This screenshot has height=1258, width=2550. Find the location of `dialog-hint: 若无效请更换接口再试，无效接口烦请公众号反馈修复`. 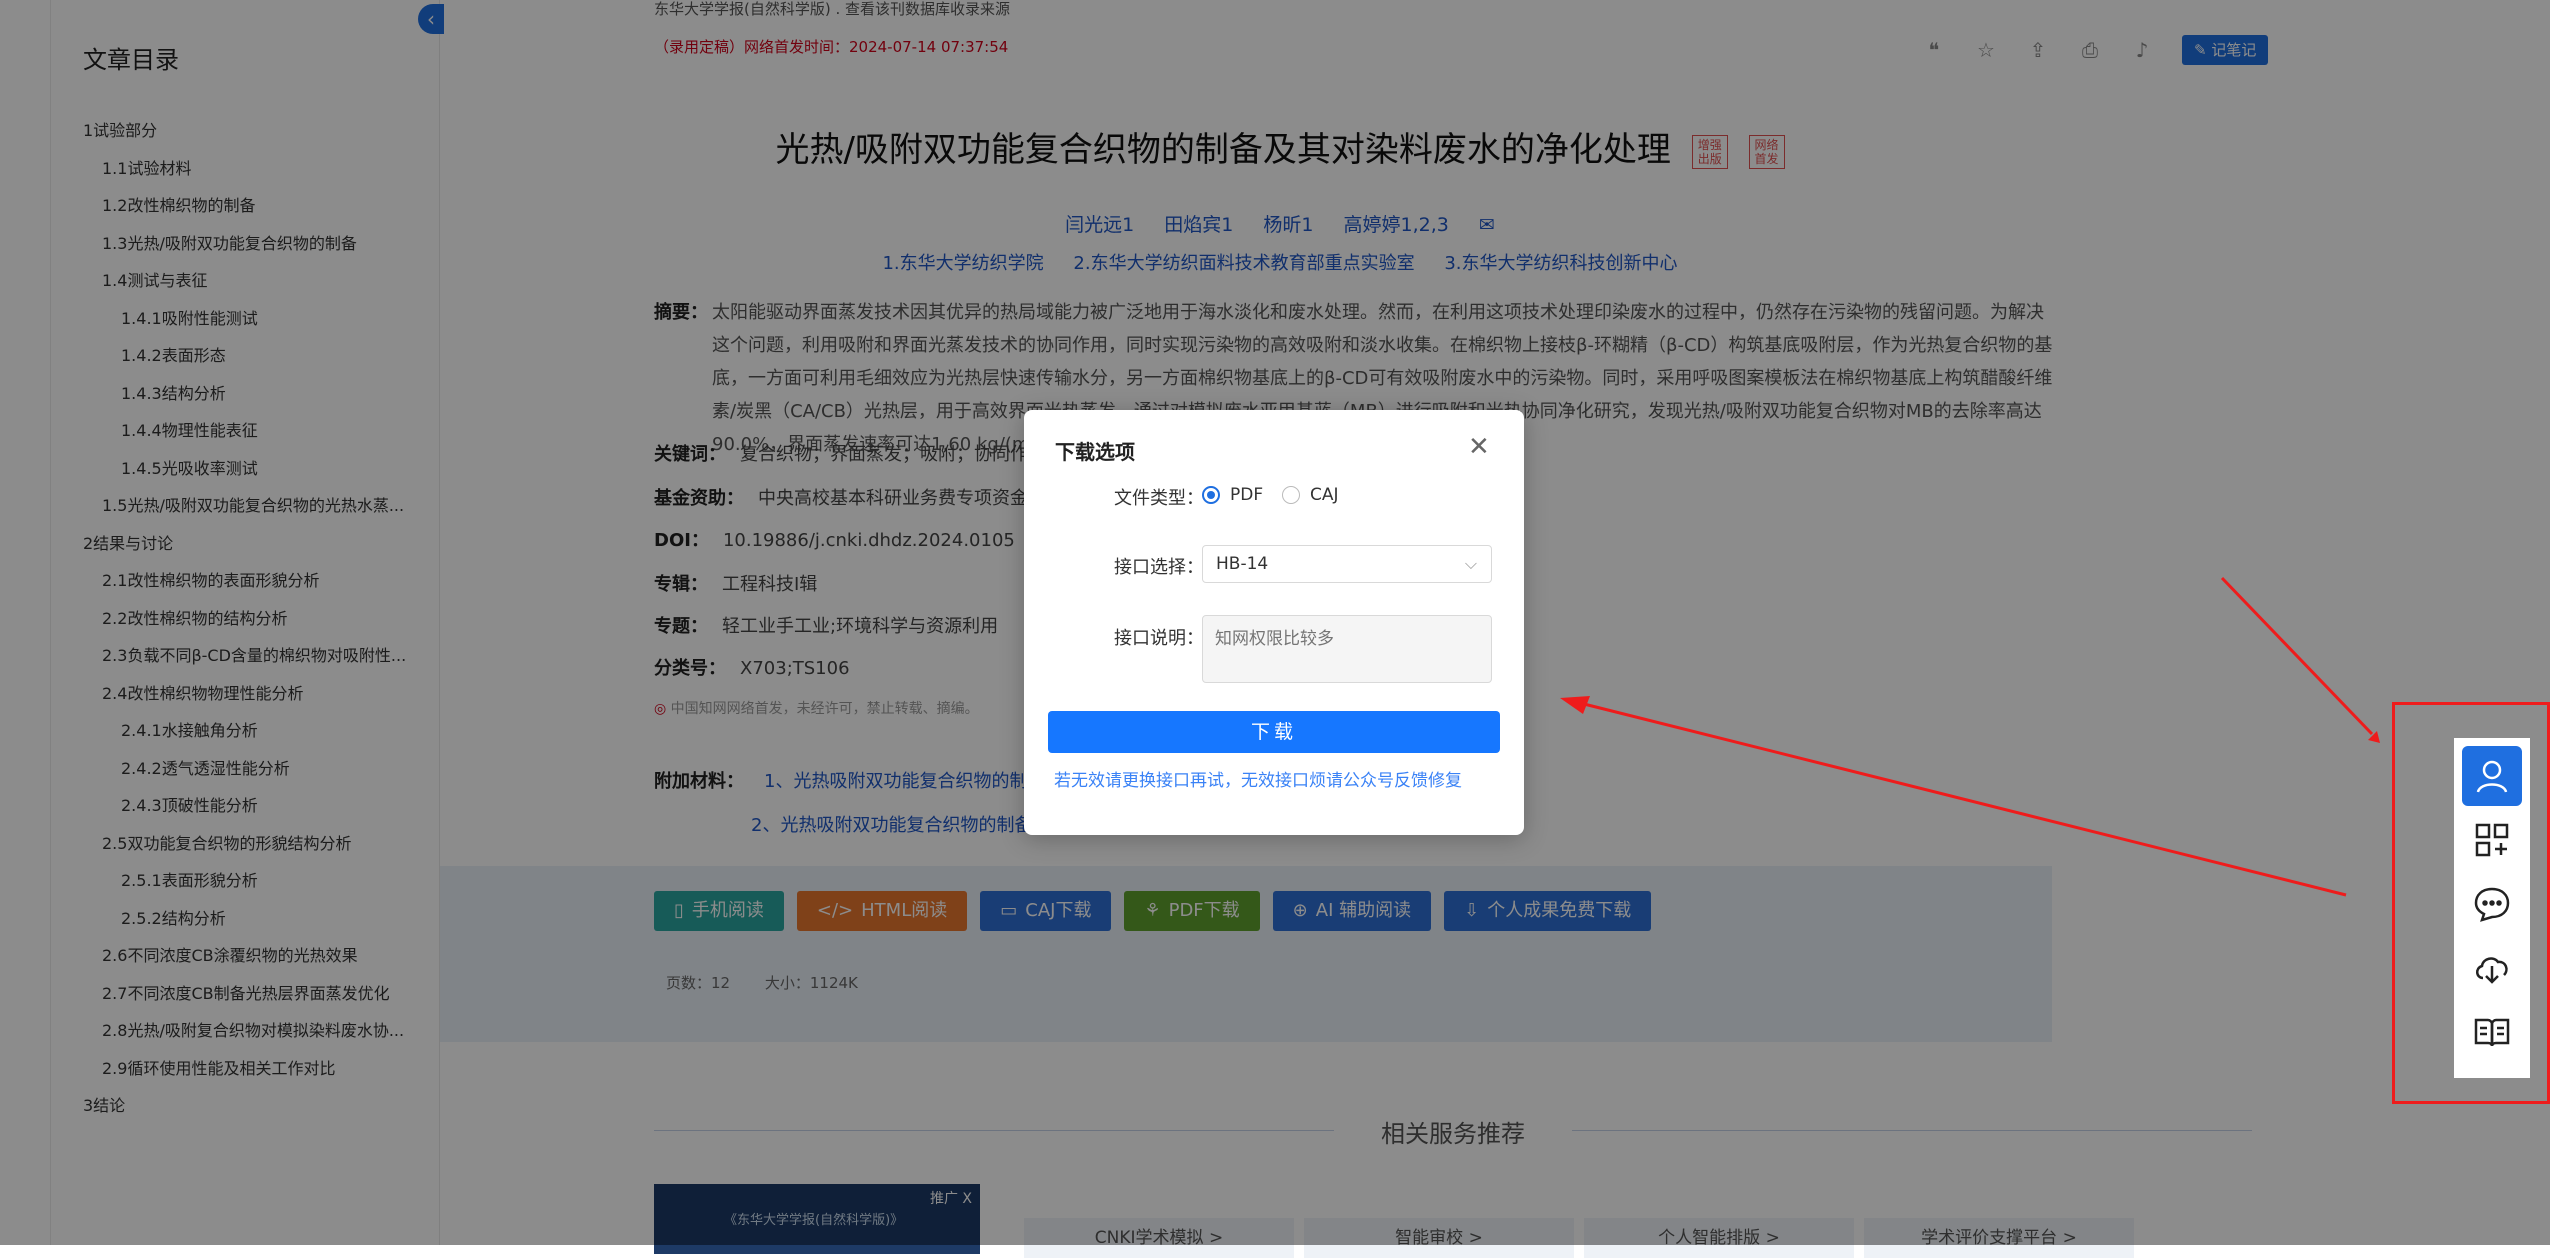

dialog-hint: 若无效请更换接口再试，无效接口烦请公众号反馈修复 is located at coordinates (1258, 778).